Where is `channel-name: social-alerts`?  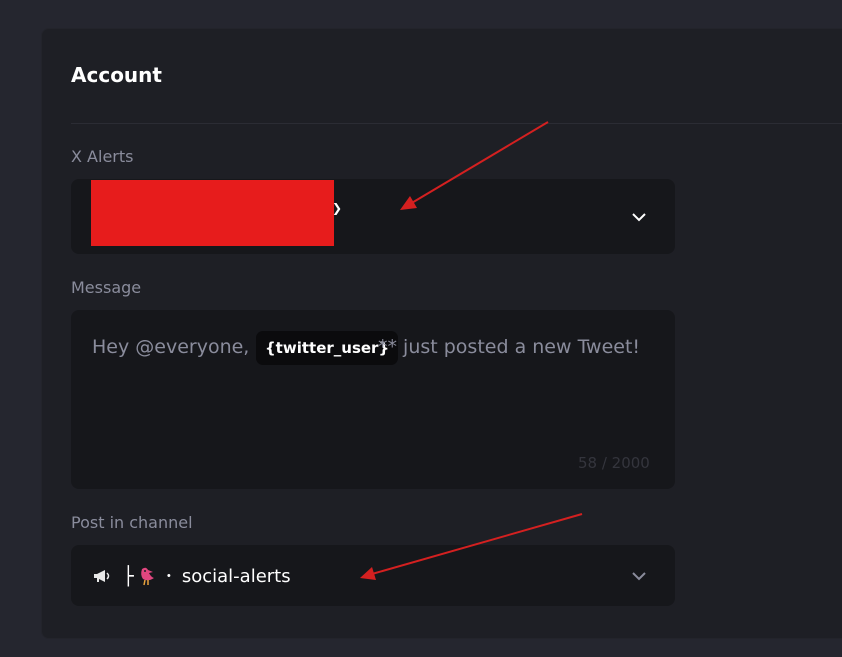
channel-name: social-alerts is located at coordinates (236, 576).